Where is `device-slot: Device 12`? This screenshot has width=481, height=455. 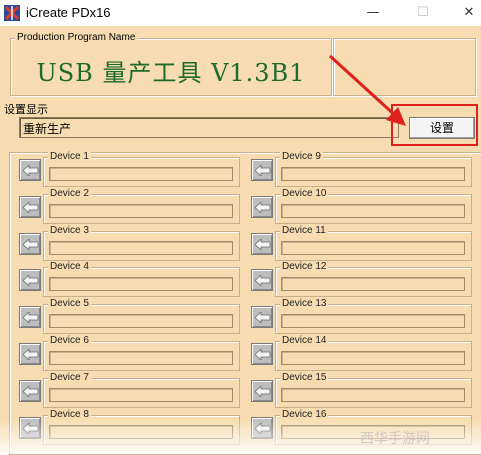 device-slot: Device 12 is located at coordinates (366, 279).